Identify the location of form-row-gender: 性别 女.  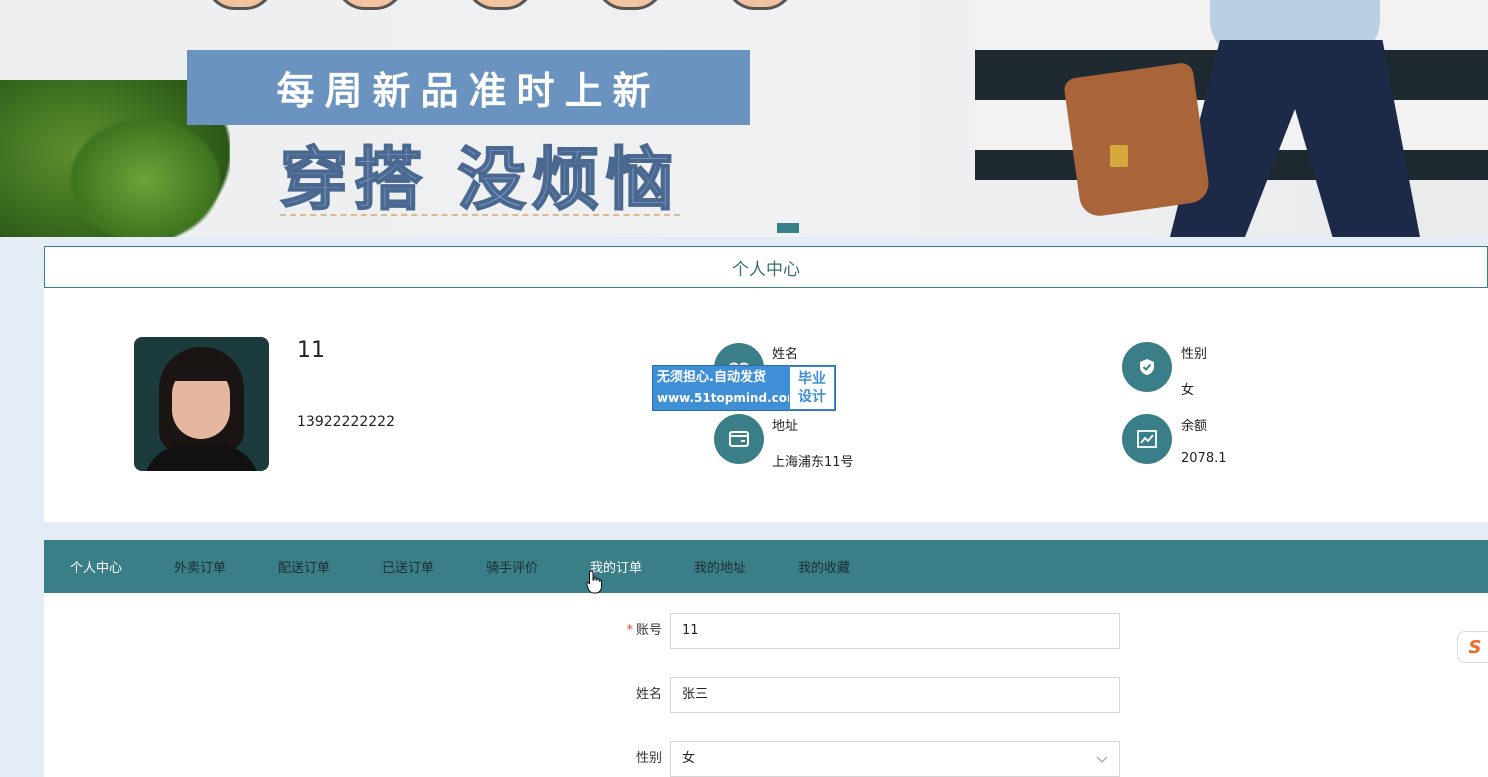
(766, 759).